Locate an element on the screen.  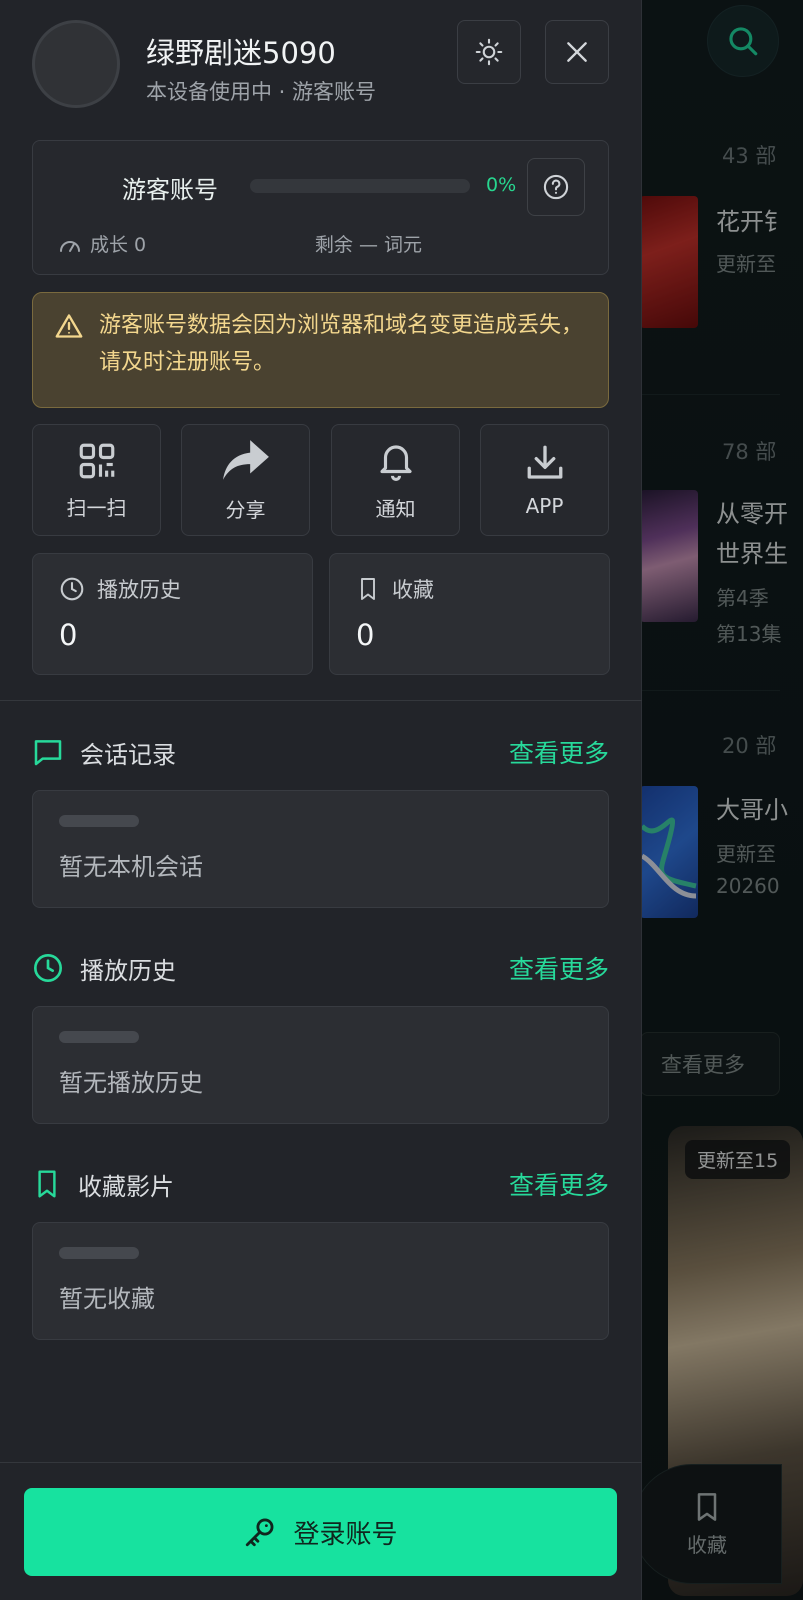
history-stat-label: 播放历史 is located at coordinates (139, 590).